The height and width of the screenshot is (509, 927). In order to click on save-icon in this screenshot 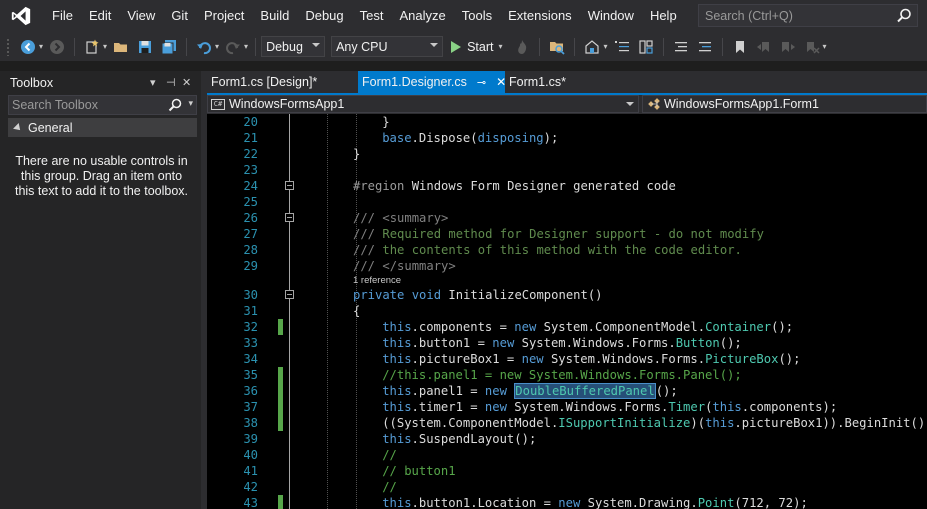, I will do `click(145, 47)`.